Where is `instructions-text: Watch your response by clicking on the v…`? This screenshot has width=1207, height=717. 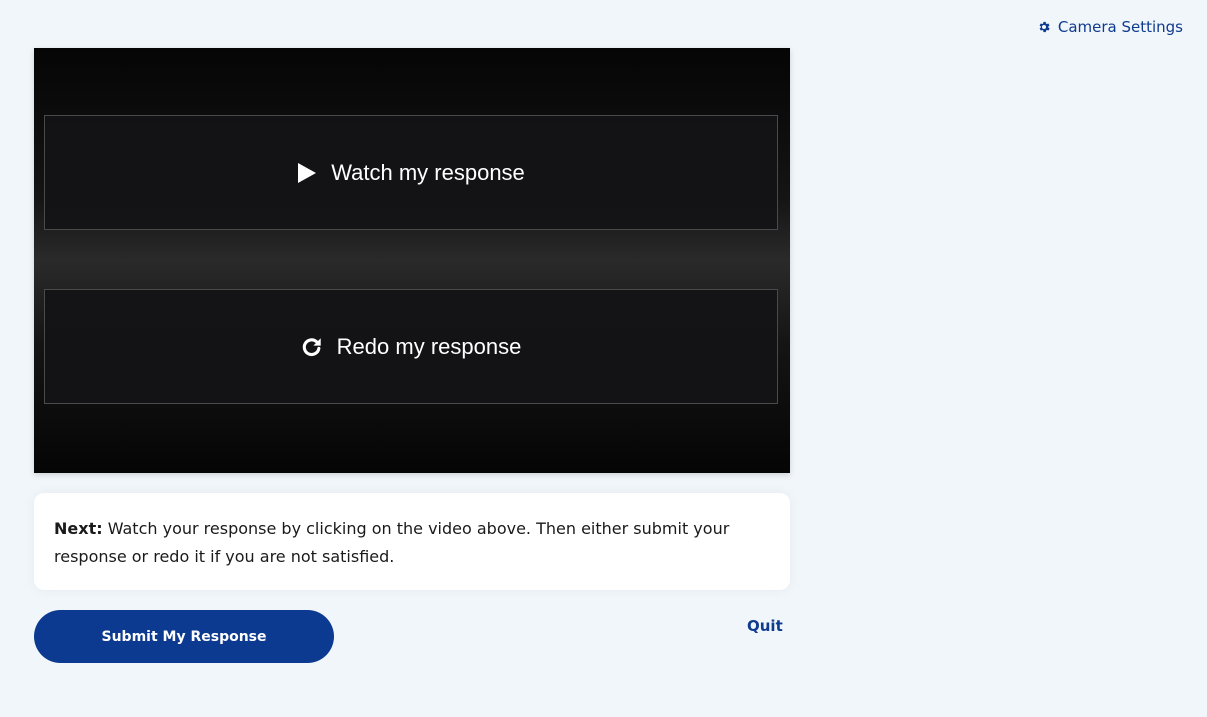
instructions-text: Watch your response by clicking on the v… is located at coordinates (392, 542).